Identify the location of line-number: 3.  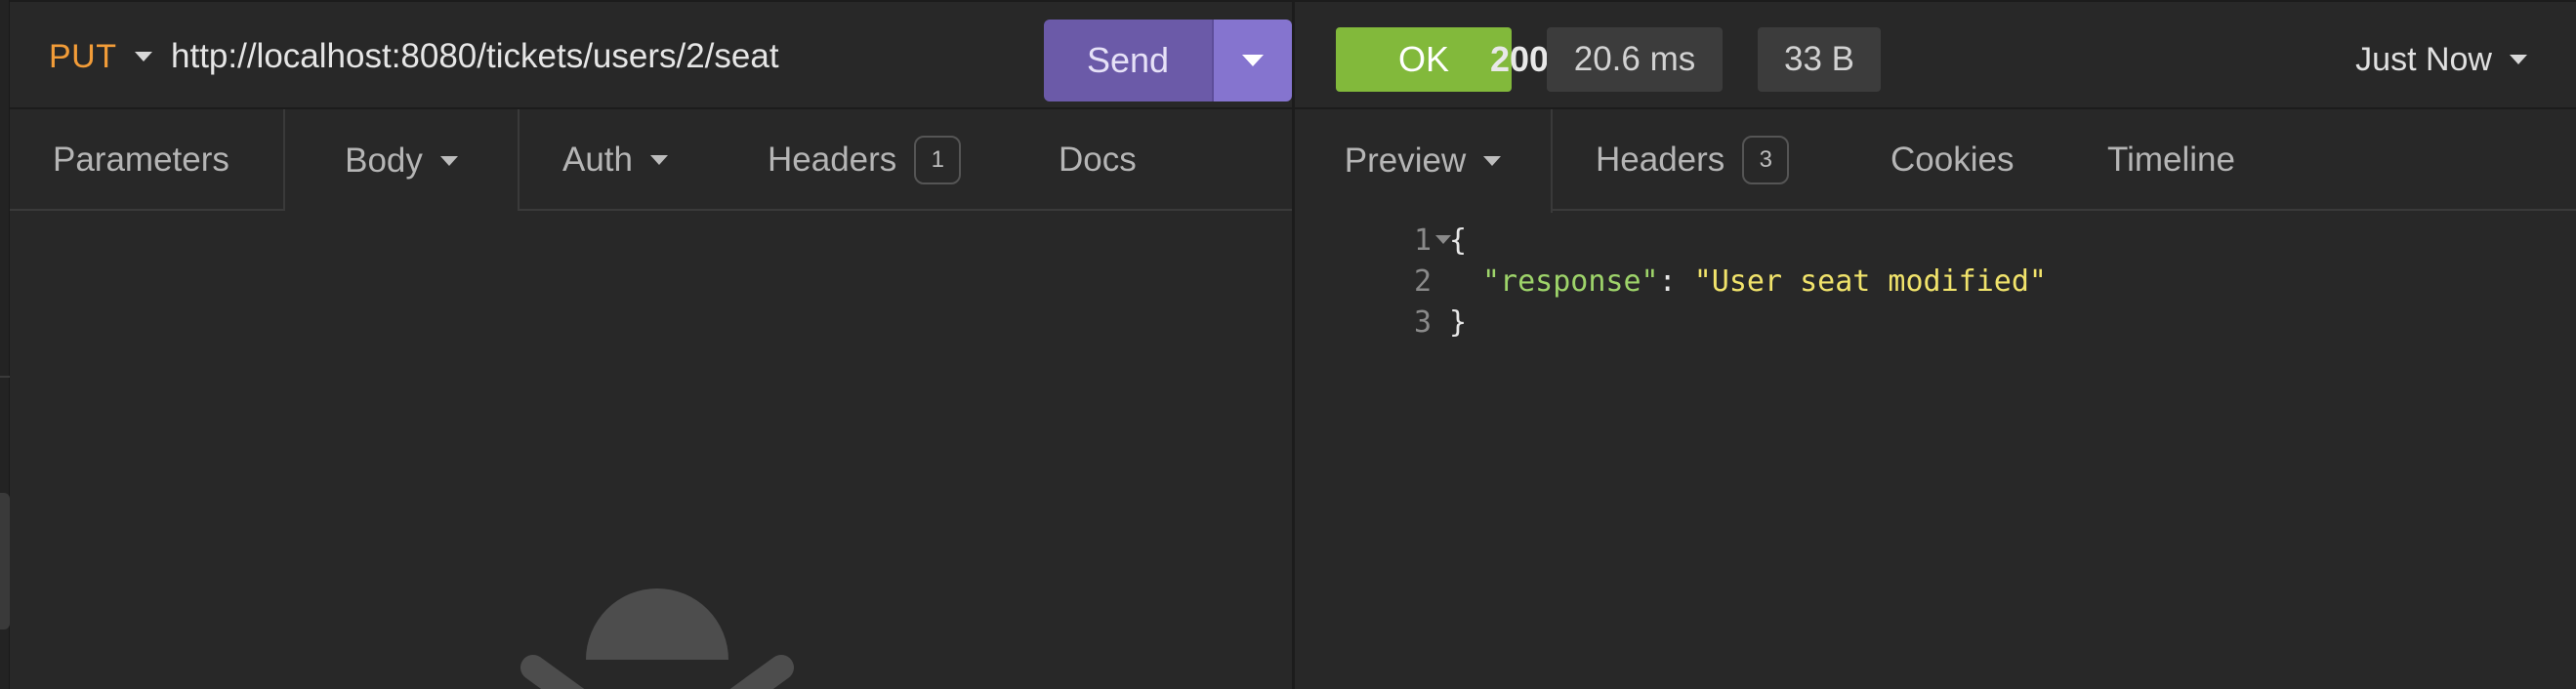
(1422, 322).